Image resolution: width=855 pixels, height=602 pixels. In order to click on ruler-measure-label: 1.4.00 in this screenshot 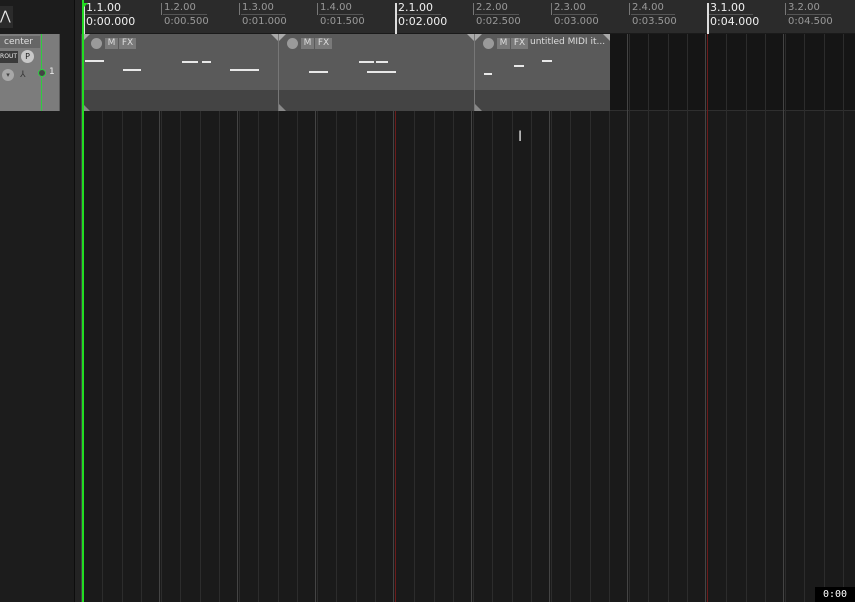, I will do `click(336, 7)`.